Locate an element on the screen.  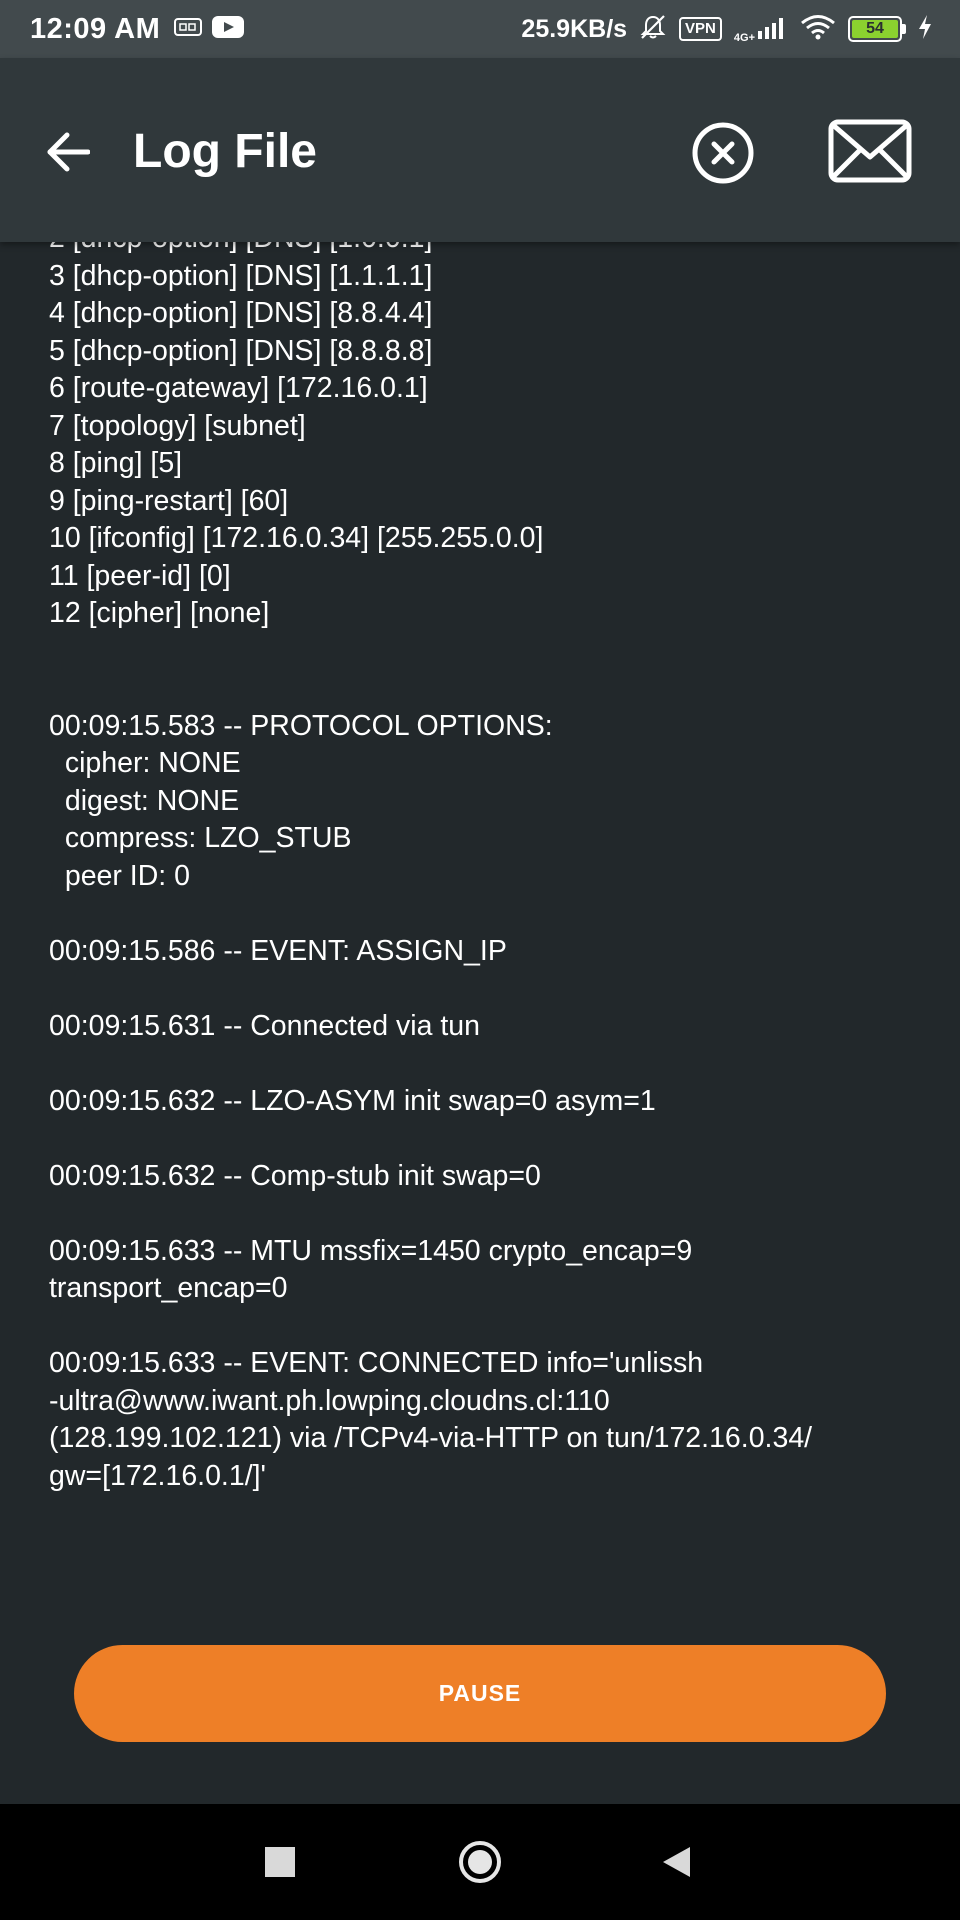
nav-bar is located at coordinates (480, 1862).